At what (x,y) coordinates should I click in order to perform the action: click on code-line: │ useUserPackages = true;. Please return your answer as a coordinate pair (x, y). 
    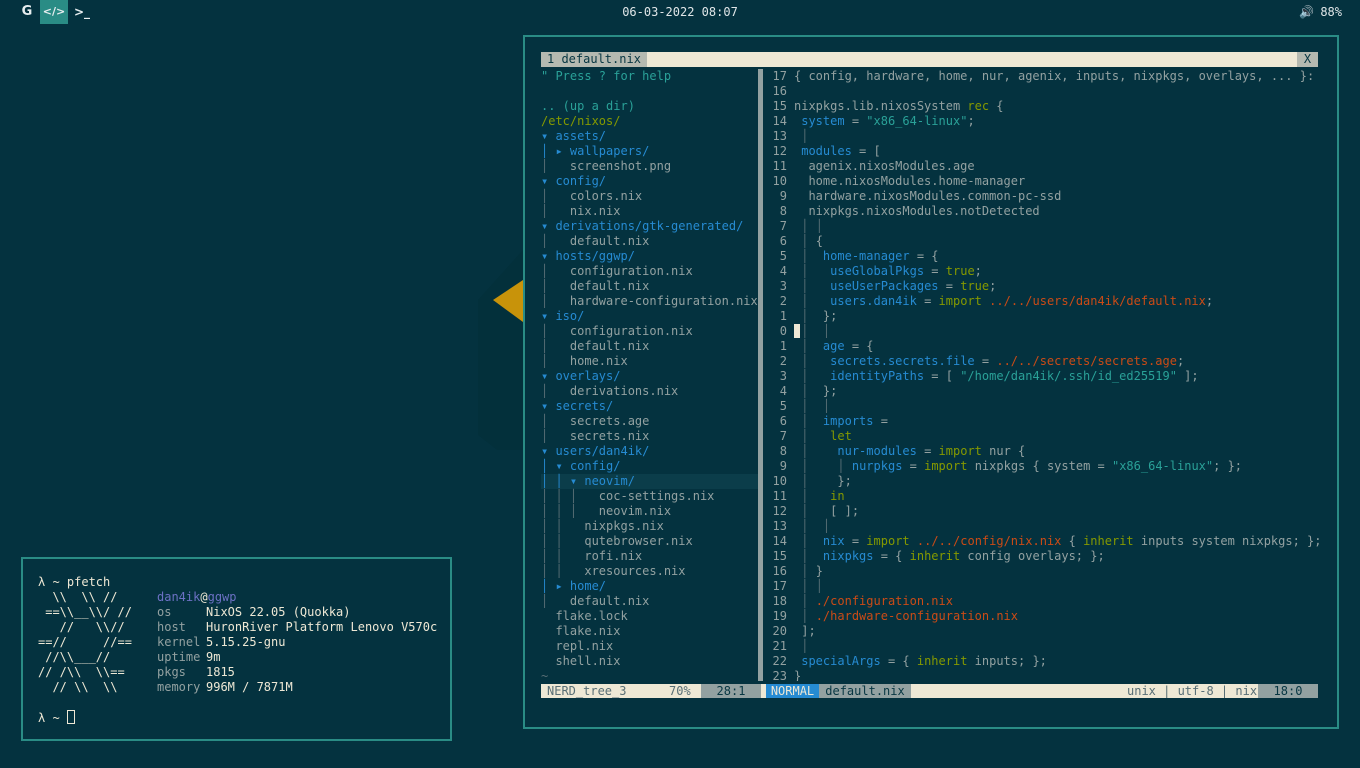
    Looking at the image, I should click on (895, 286).